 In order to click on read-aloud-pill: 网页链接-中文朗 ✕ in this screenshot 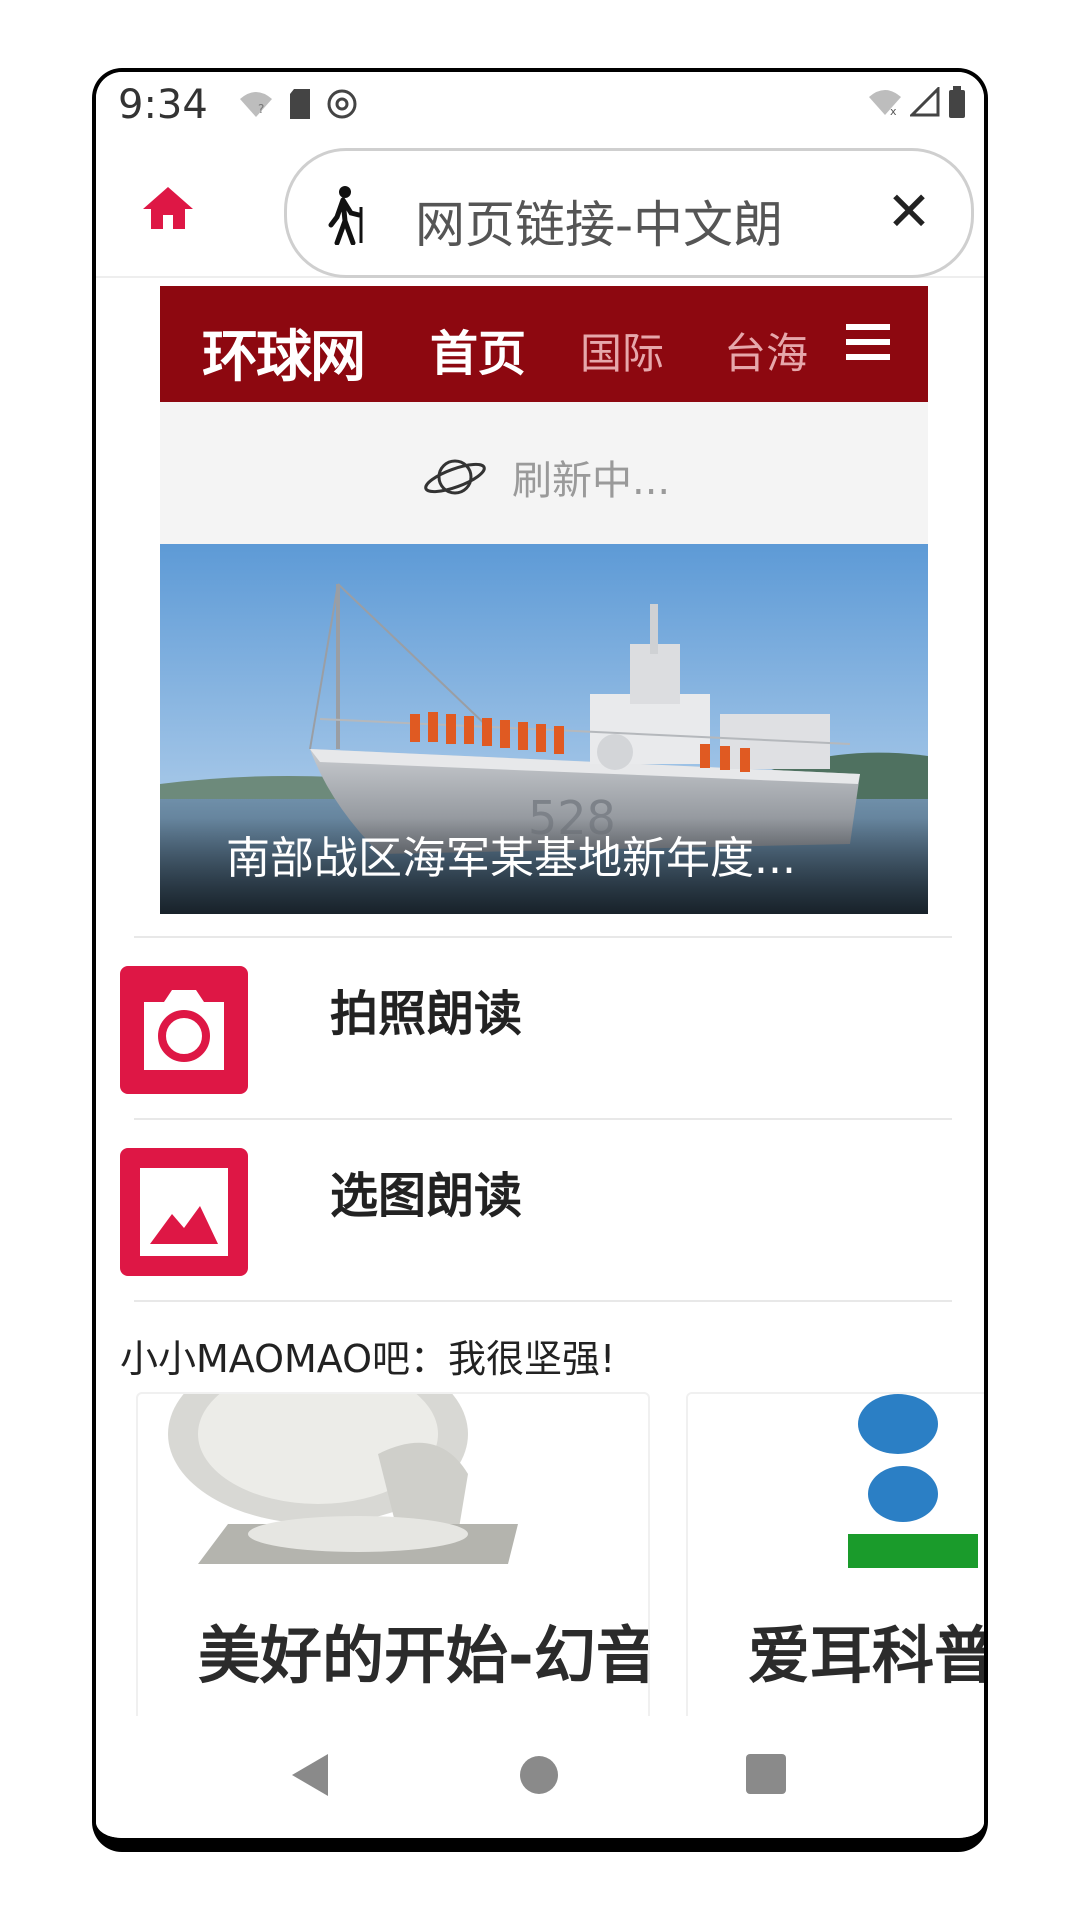, I will do `click(629, 213)`.